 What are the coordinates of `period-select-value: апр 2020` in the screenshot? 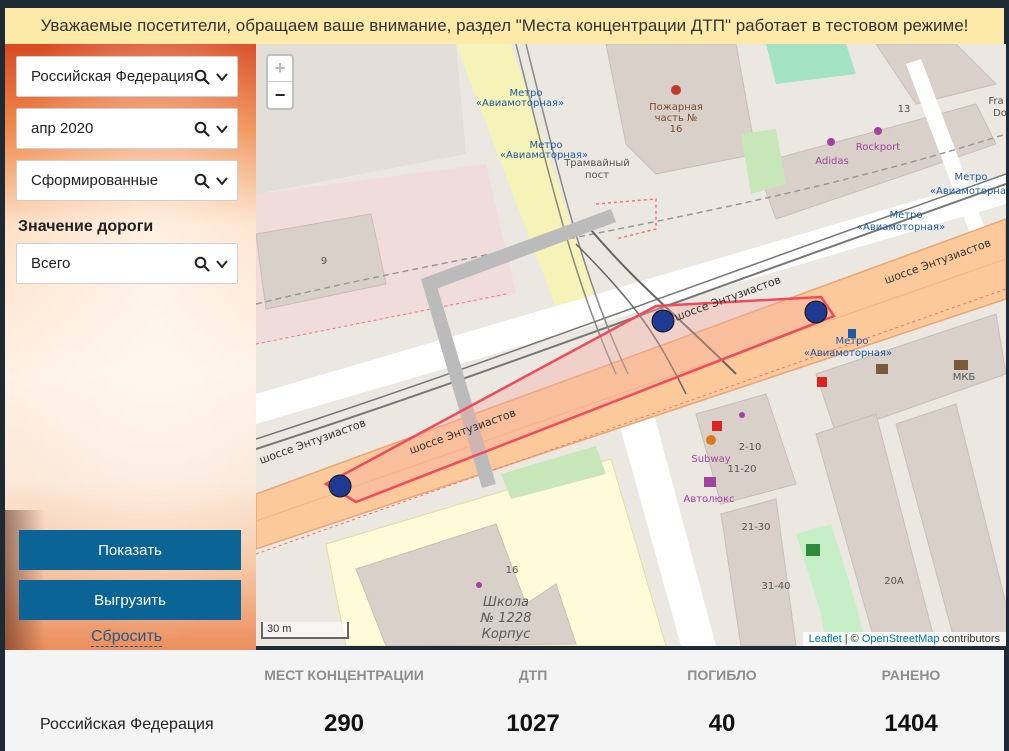 It's located at (62, 128).